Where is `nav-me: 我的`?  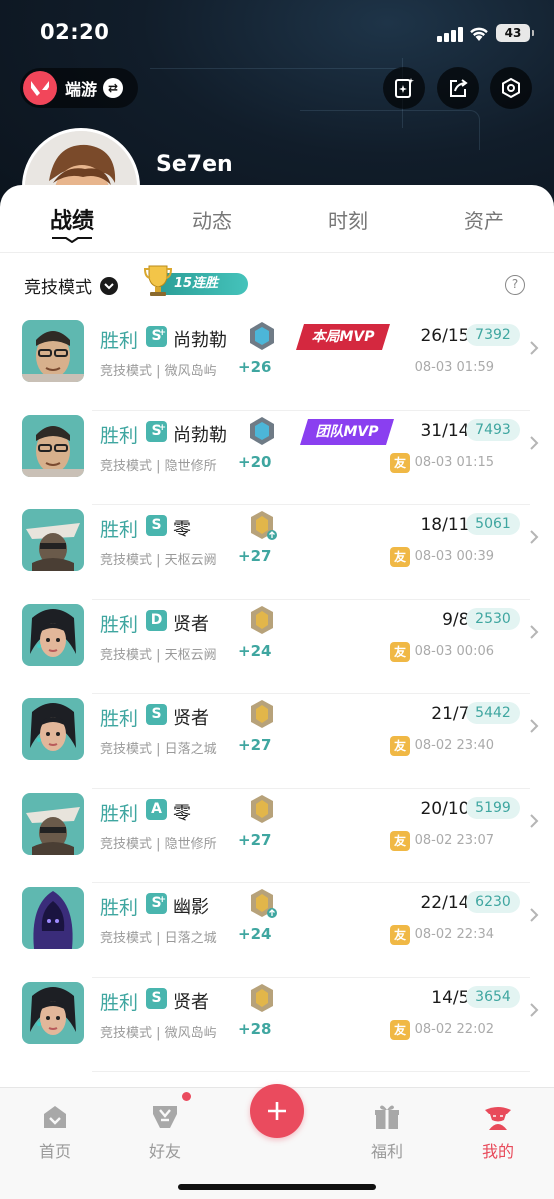 nav-me: 我的 is located at coordinates (498, 1132).